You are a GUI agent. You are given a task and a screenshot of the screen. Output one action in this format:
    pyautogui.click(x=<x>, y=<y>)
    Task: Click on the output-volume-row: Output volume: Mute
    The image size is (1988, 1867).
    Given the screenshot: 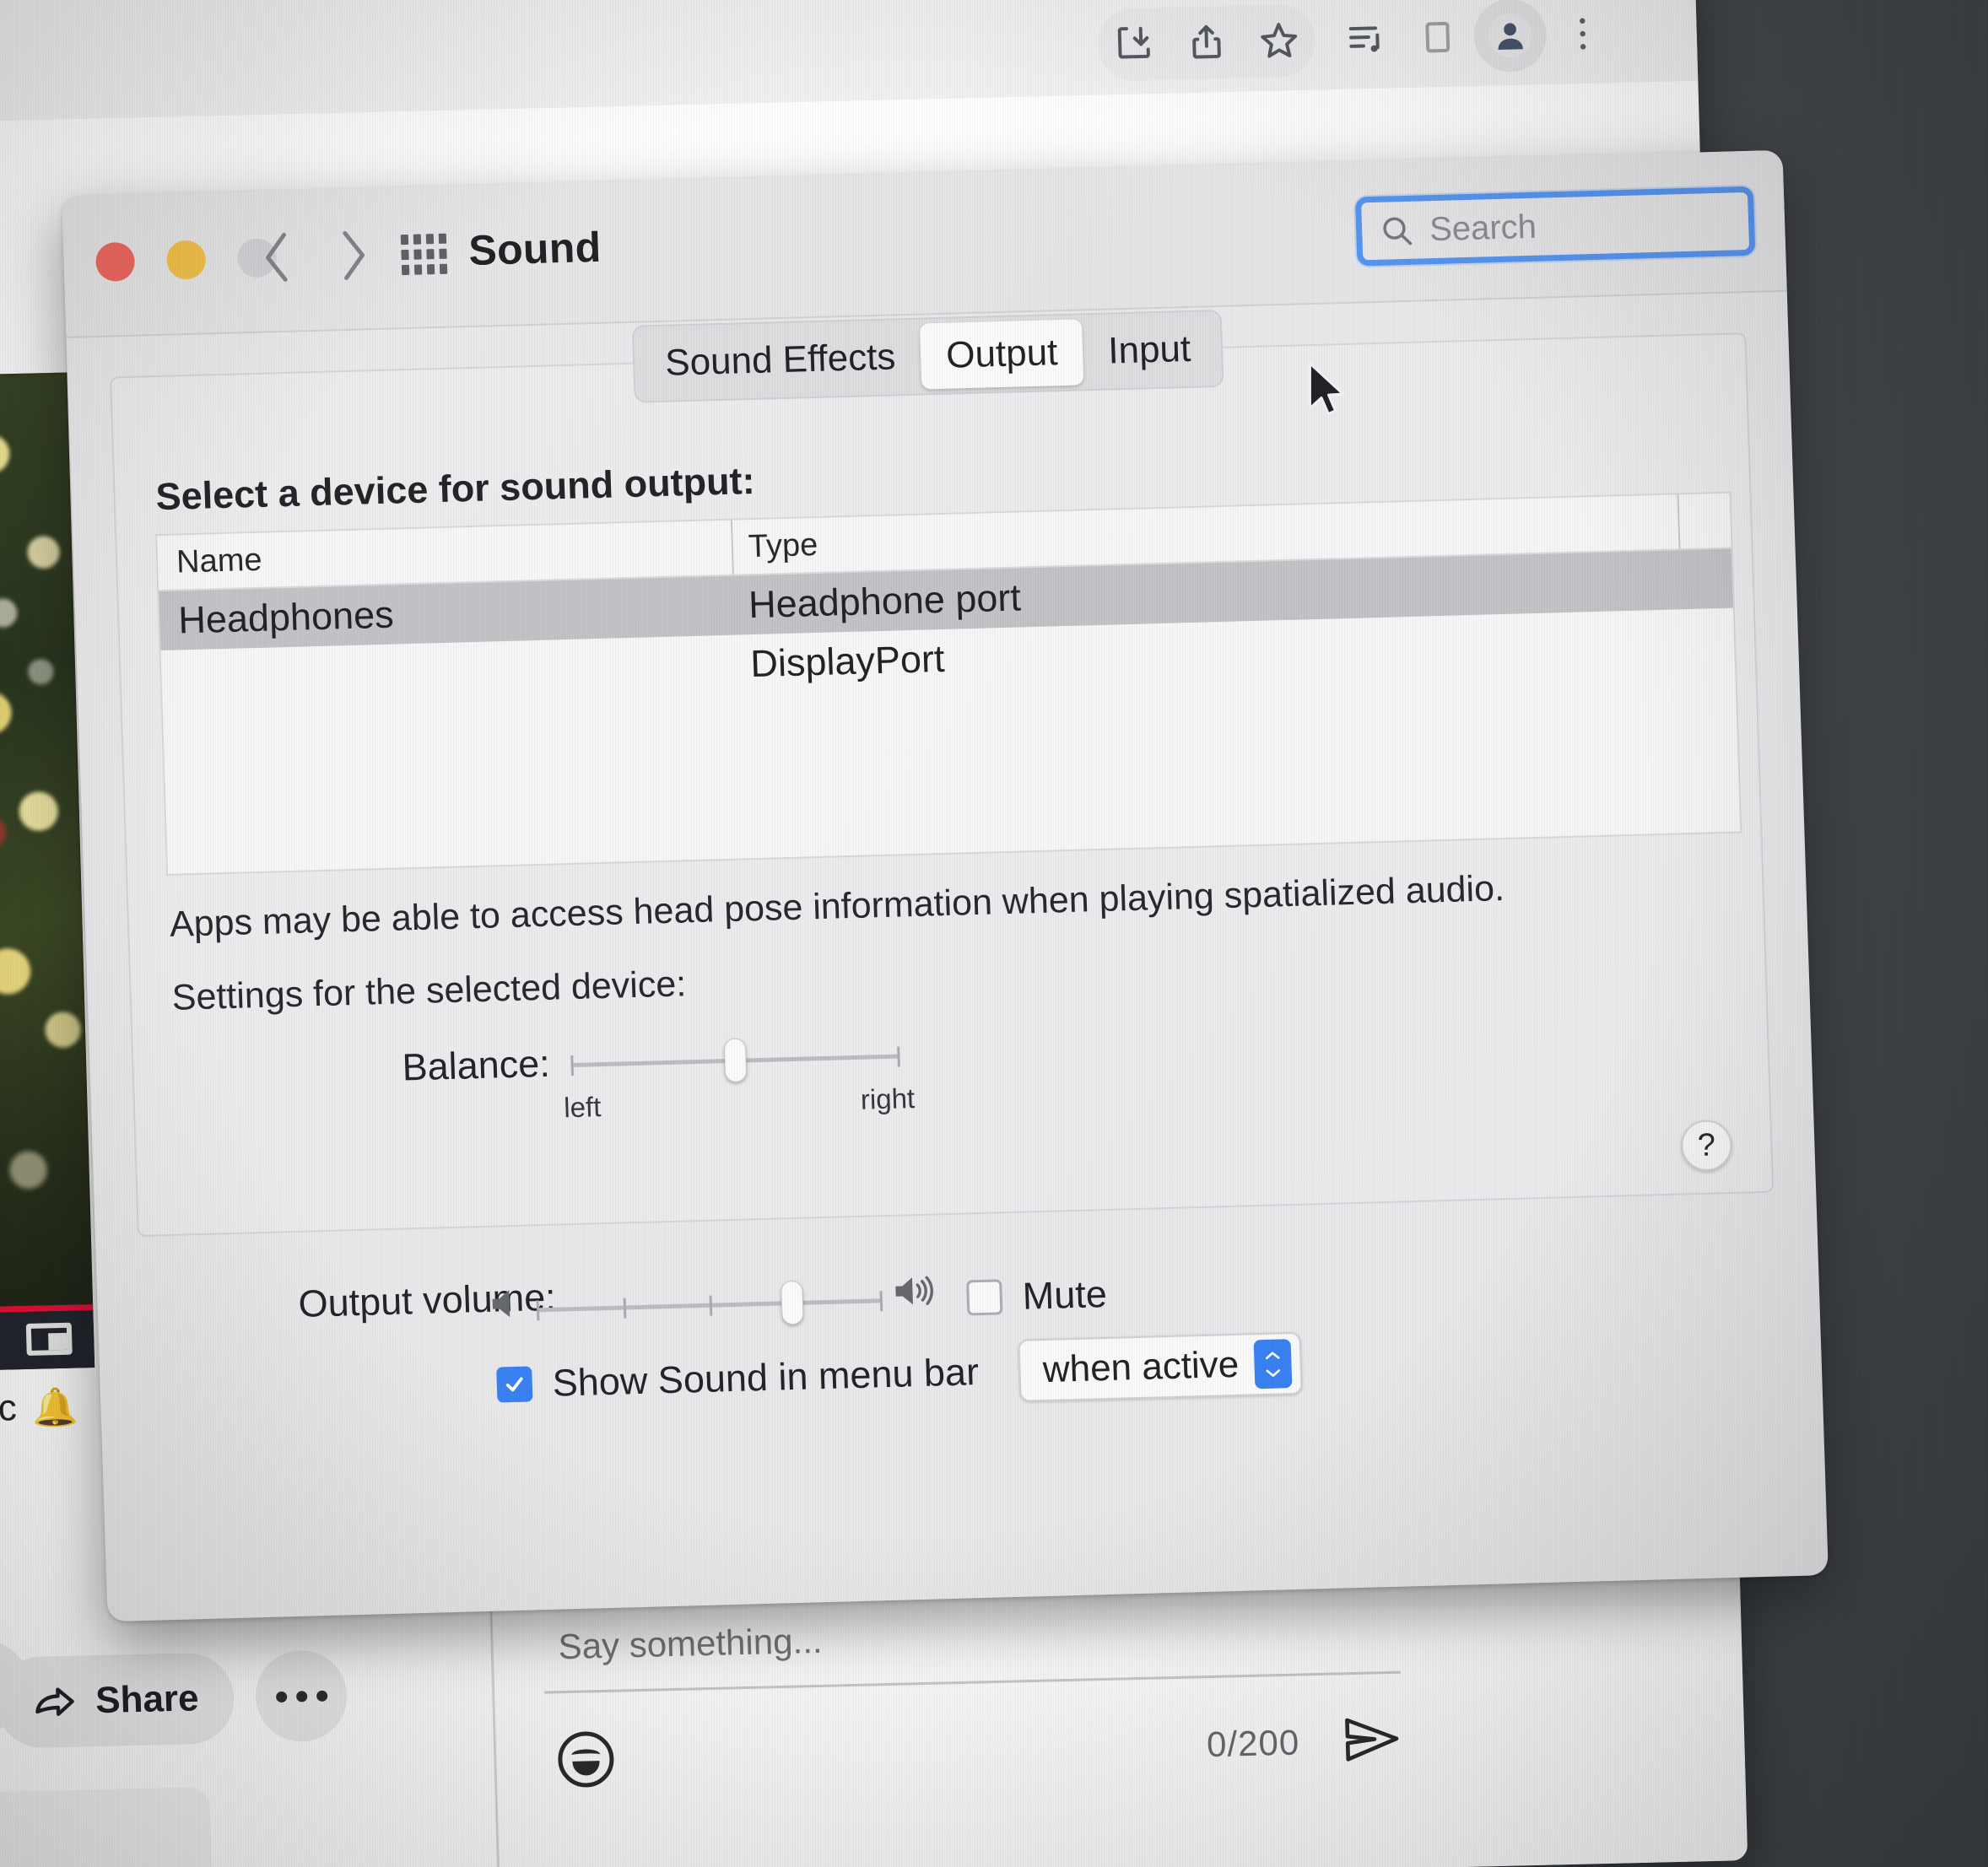 What is the action you would take?
    pyautogui.click(x=957, y=1285)
    